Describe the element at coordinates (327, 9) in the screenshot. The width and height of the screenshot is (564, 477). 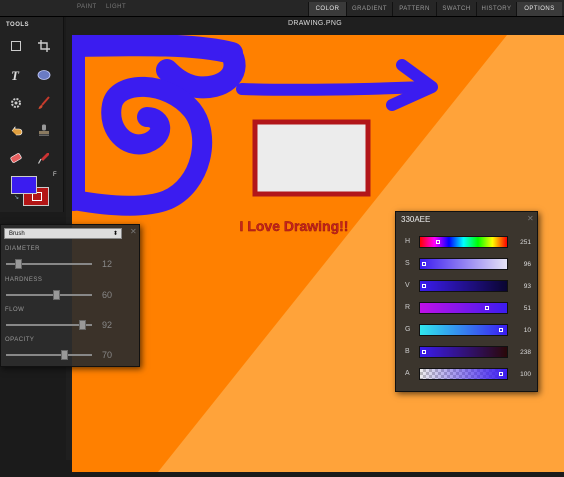
I see `tab-color: COLOR` at that location.